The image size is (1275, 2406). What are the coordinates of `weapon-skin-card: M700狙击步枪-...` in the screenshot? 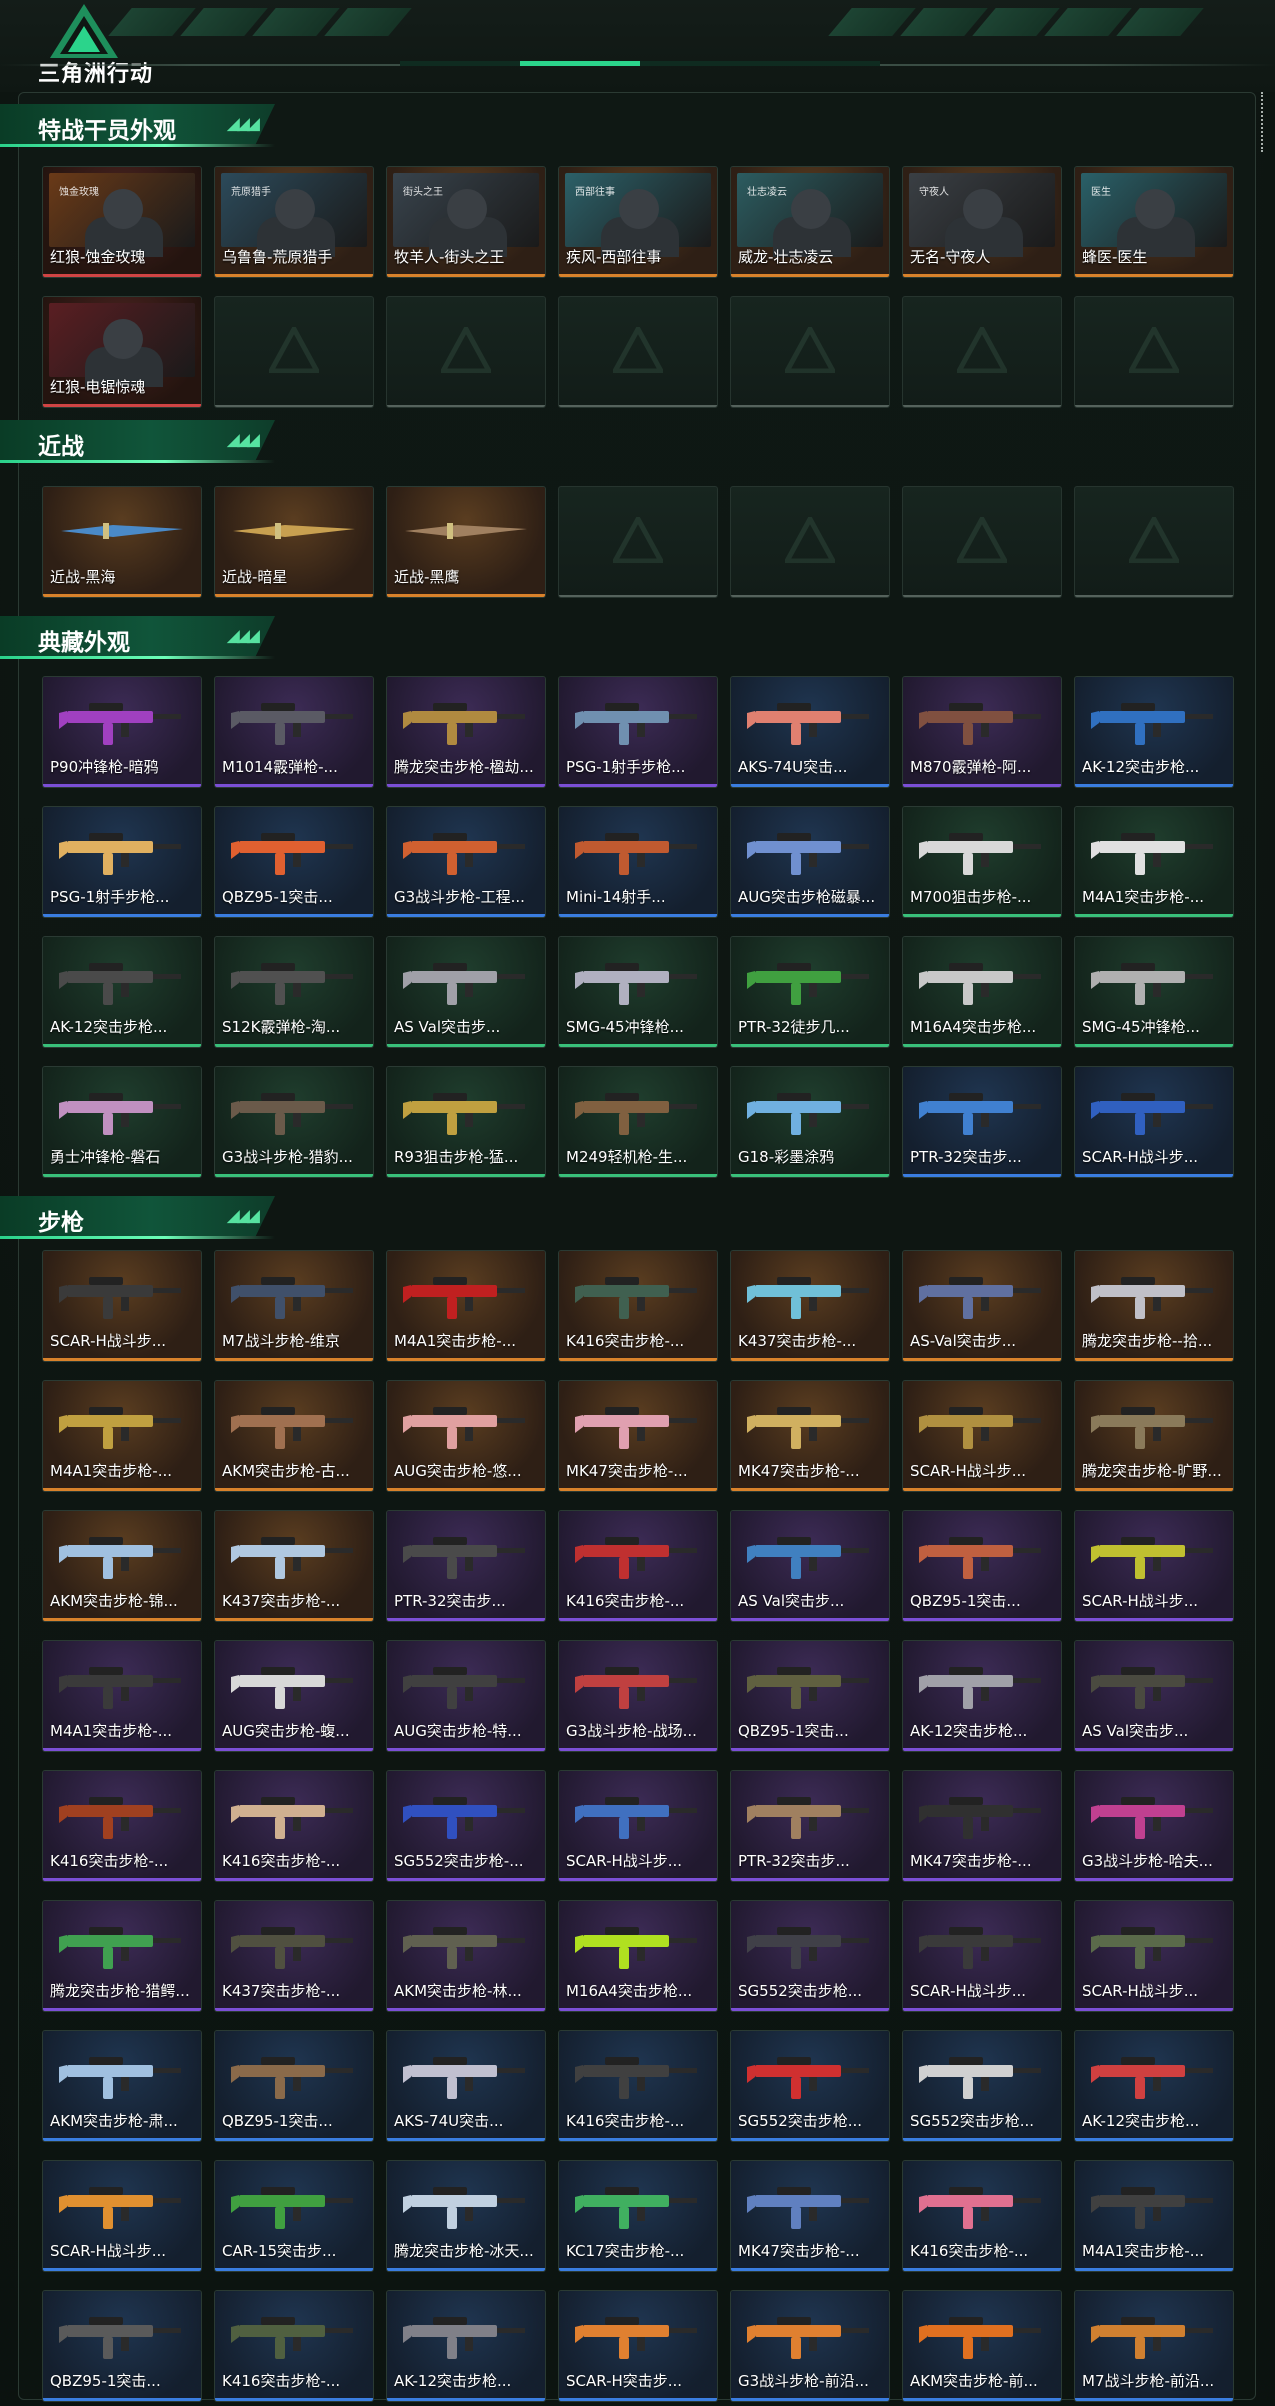 It's located at (982, 862).